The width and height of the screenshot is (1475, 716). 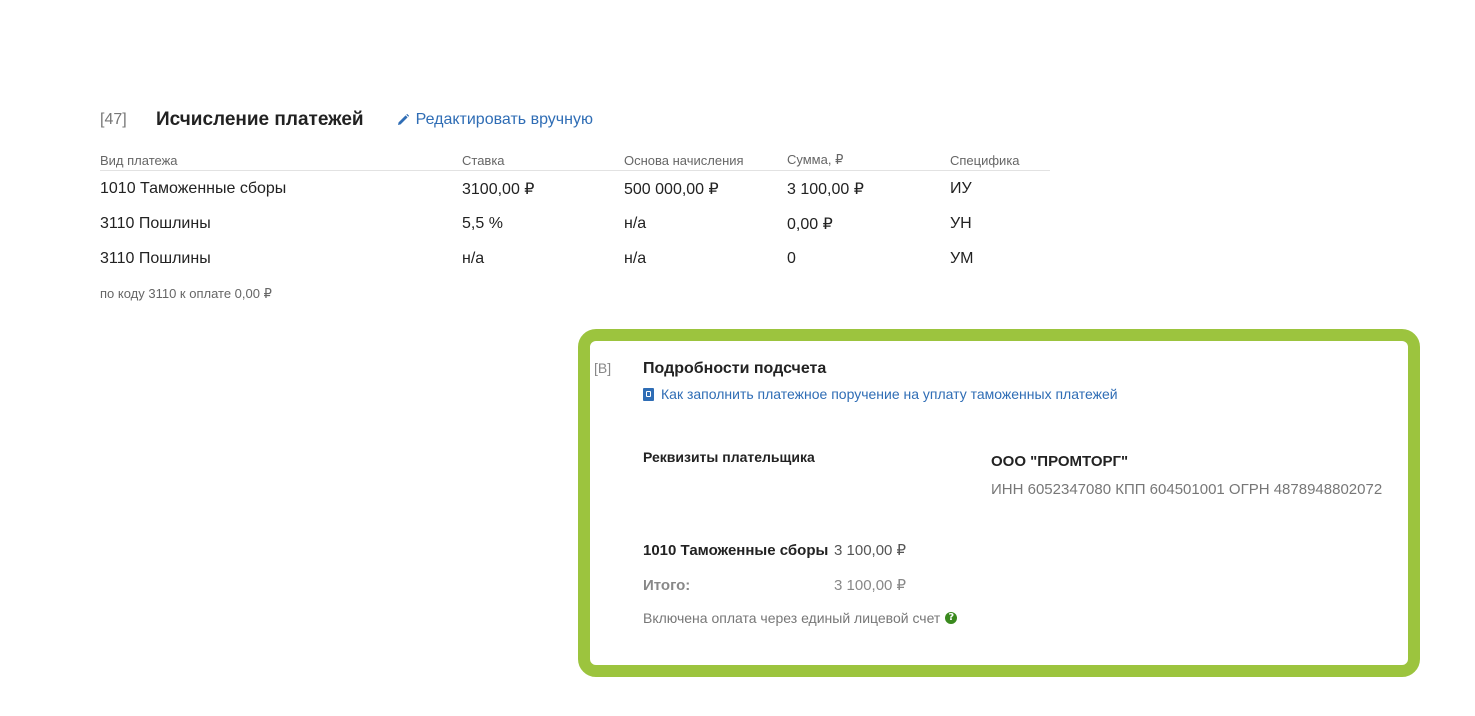 What do you see at coordinates (1060, 461) in the screenshot?
I see `payer-name: ООО "ПРОМТОРГ"` at bounding box center [1060, 461].